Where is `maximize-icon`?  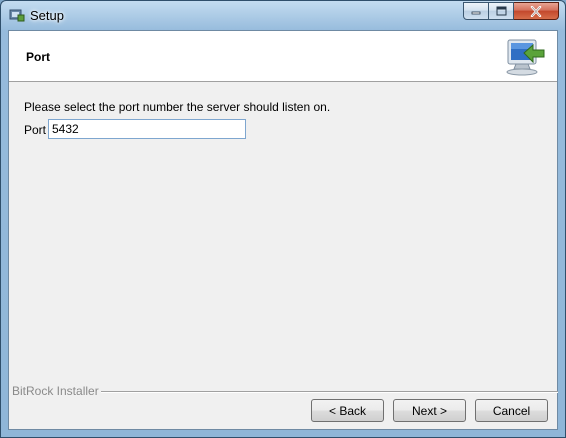
maximize-icon is located at coordinates (501, 11).